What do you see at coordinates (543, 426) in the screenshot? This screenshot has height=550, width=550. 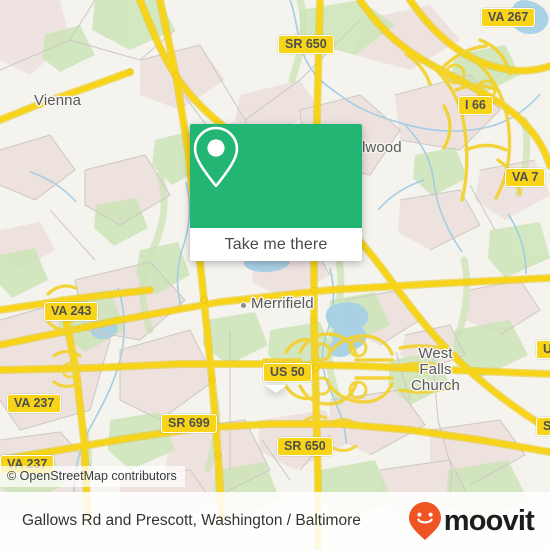 I see `highway-shield-sr-partial-right-bottom: S` at bounding box center [543, 426].